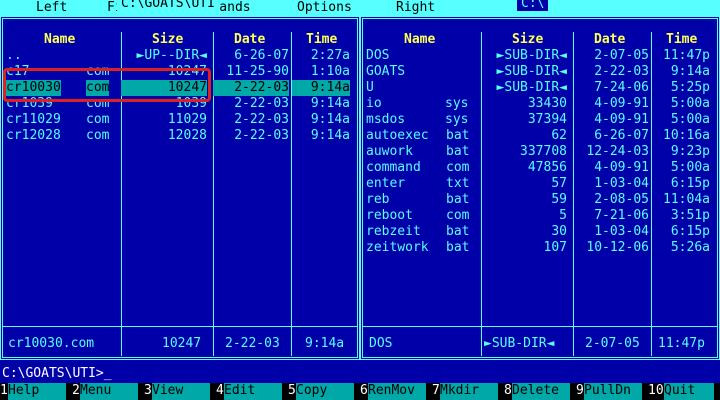 The height and width of the screenshot is (400, 720). What do you see at coordinates (458, 183) in the screenshot?
I see `file-ext: txt` at bounding box center [458, 183].